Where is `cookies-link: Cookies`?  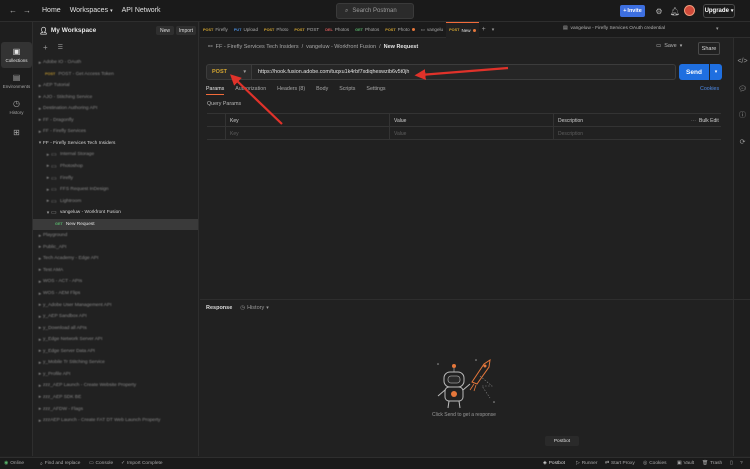
cookies-link: Cookies is located at coordinates (709, 89).